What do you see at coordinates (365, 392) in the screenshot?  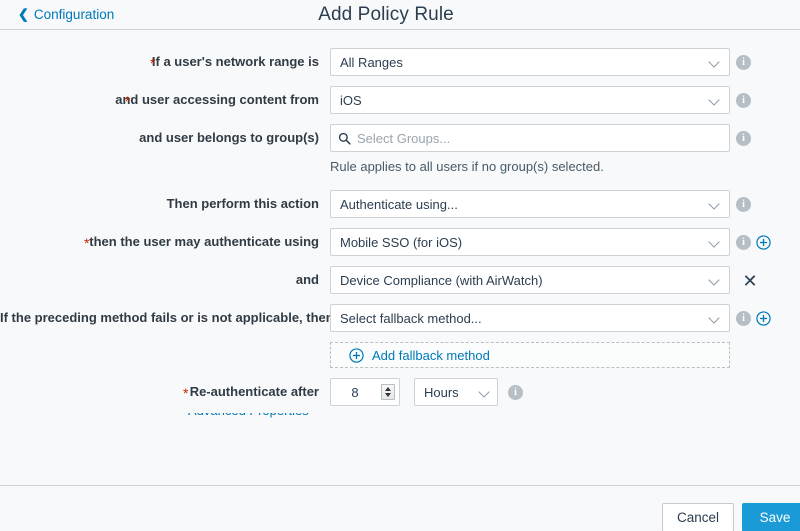 I see `reauth-value-stepper: 8` at bounding box center [365, 392].